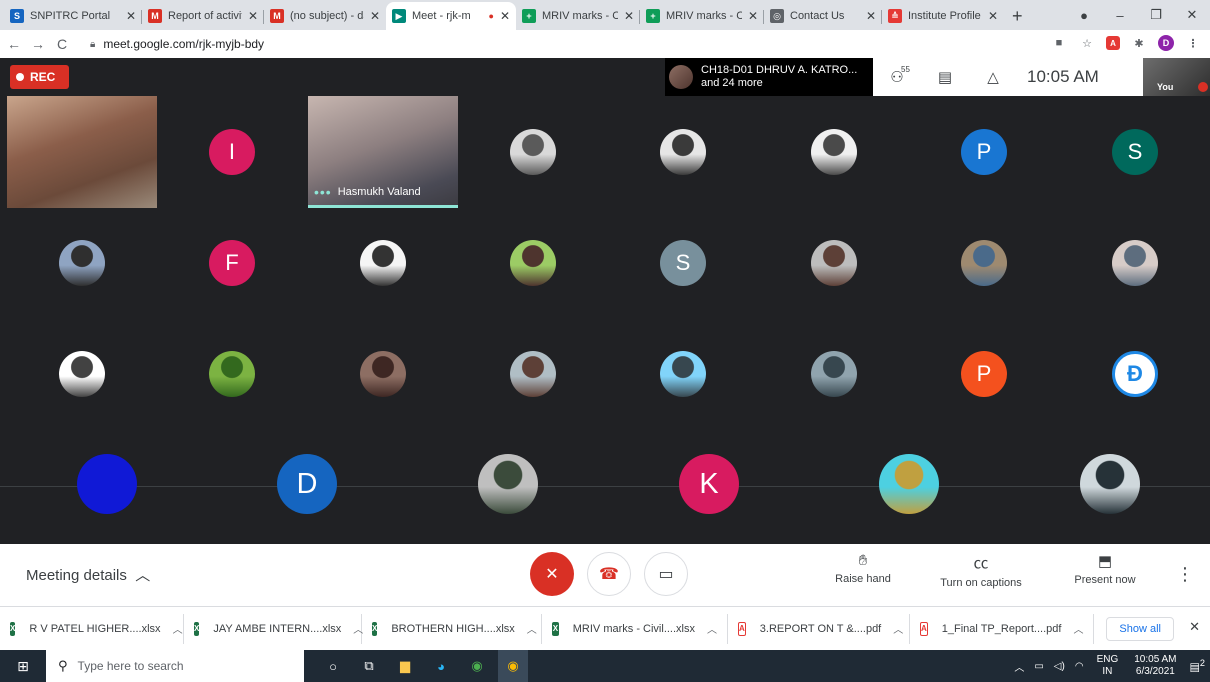 The width and height of the screenshot is (1210, 682). What do you see at coordinates (177, 44) in the screenshot?
I see `url-field: 🔒︎ meet.google.com/rjk-myjb-bdy` at bounding box center [177, 44].